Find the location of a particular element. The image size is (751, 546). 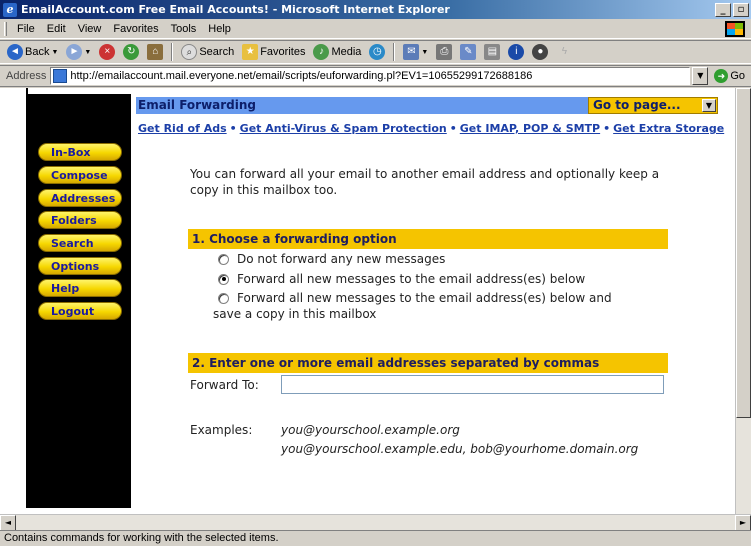

link-imap-pop-smtp: Get IMAP, POP & SMTP is located at coordinates (530, 128).